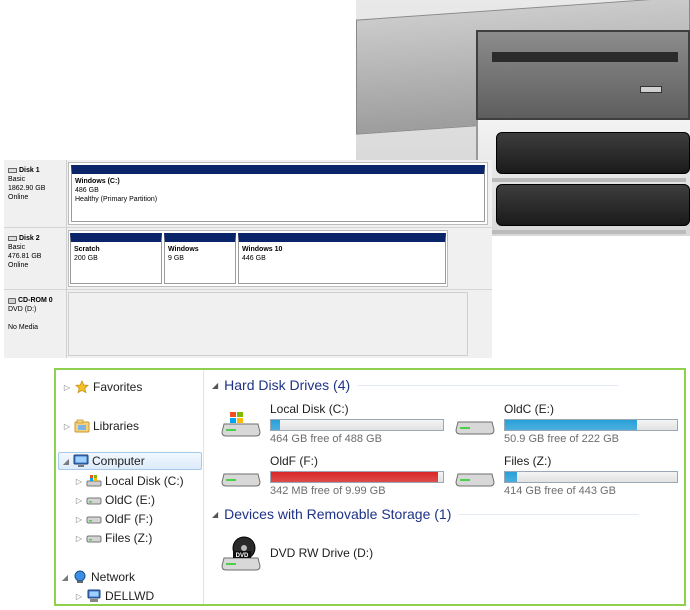 This screenshot has height=610, width=690. What do you see at coordinates (248, 324) in the screenshot?
I see `disk-row: CD-ROM 0 DVD (D:) No Media` at bounding box center [248, 324].